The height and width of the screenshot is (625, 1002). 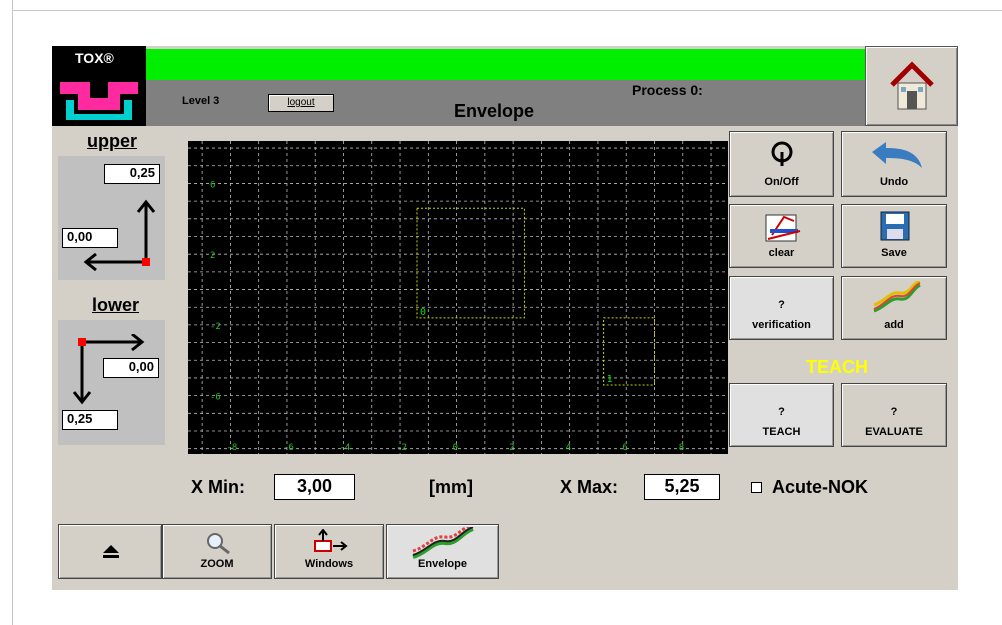 What do you see at coordinates (215, 327) in the screenshot?
I see `y-tick-label: -2` at bounding box center [215, 327].